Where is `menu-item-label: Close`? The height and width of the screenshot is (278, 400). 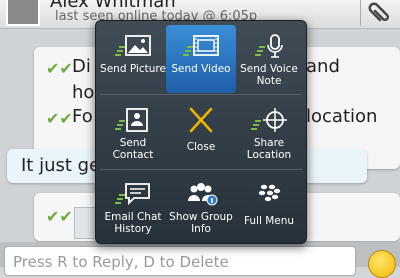
menu-item-label: Close is located at coordinates (201, 147).